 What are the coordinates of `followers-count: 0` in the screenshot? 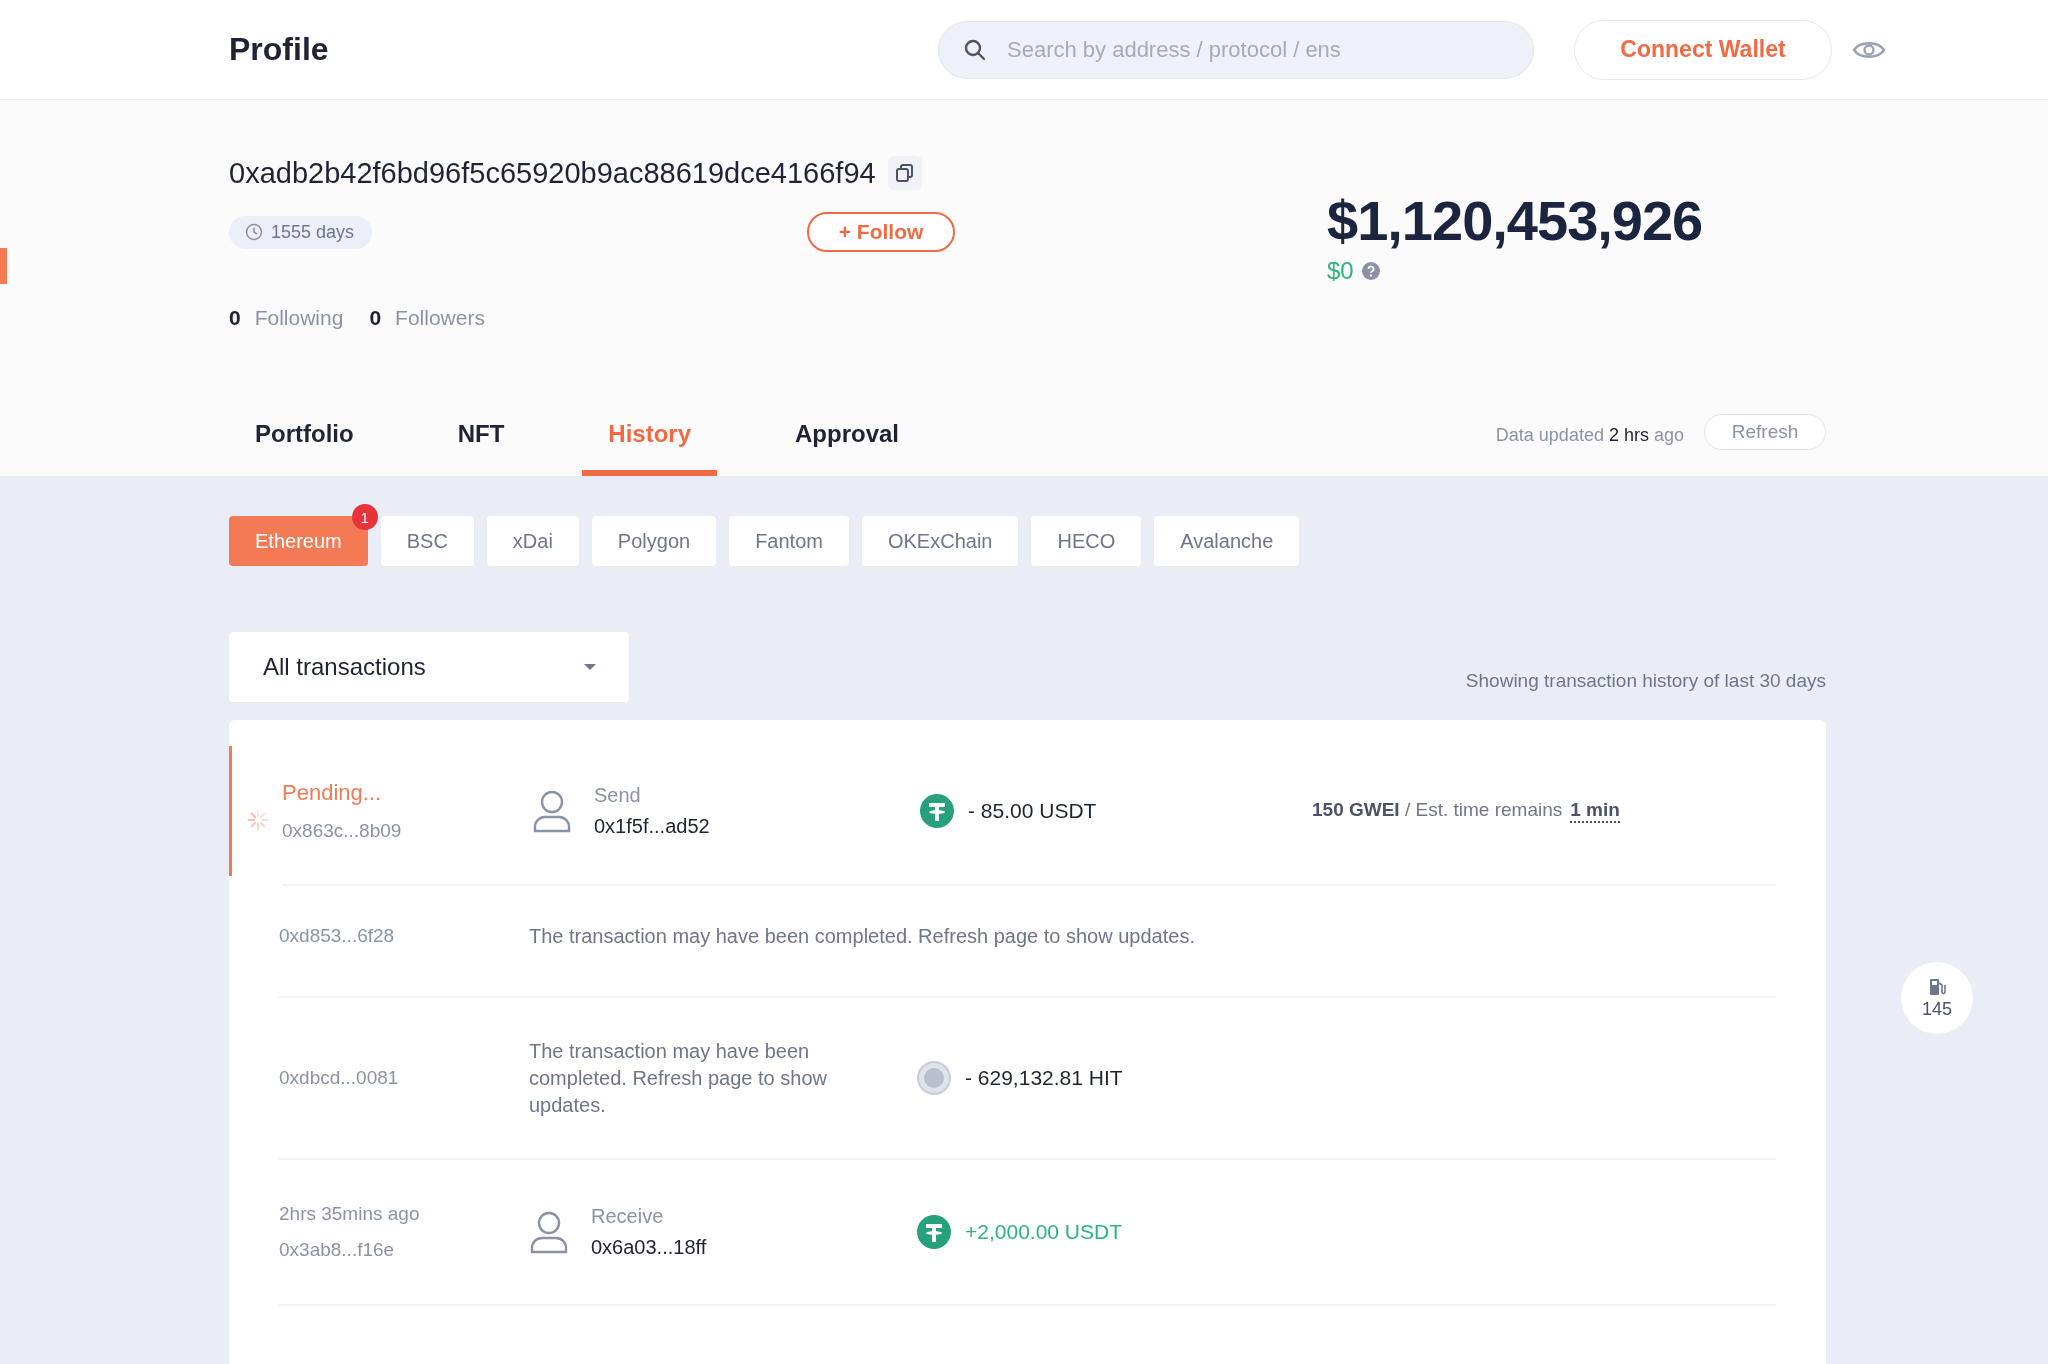 It's located at (375, 318).